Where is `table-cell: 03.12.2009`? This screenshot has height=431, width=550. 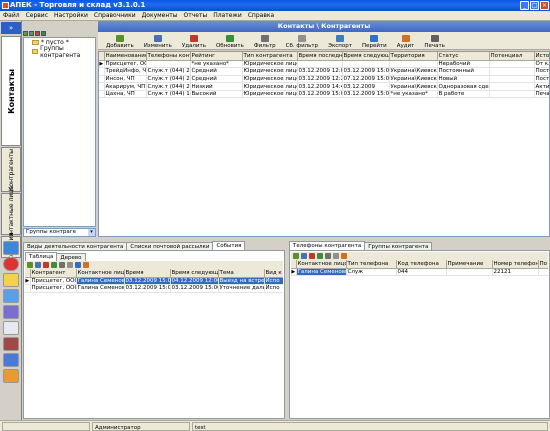 table-cell: 03.12.2009 is located at coordinates (366, 86).